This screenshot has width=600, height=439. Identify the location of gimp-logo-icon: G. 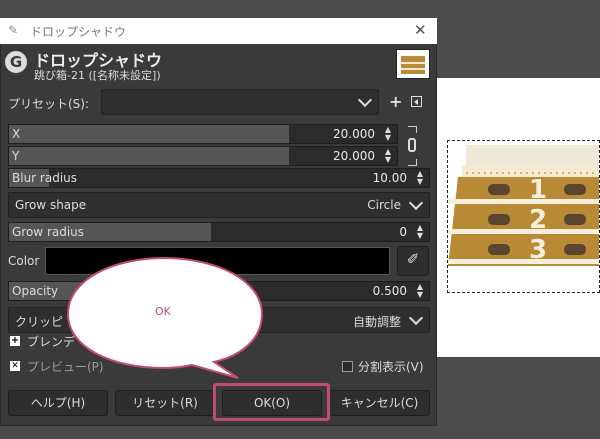
(16, 62).